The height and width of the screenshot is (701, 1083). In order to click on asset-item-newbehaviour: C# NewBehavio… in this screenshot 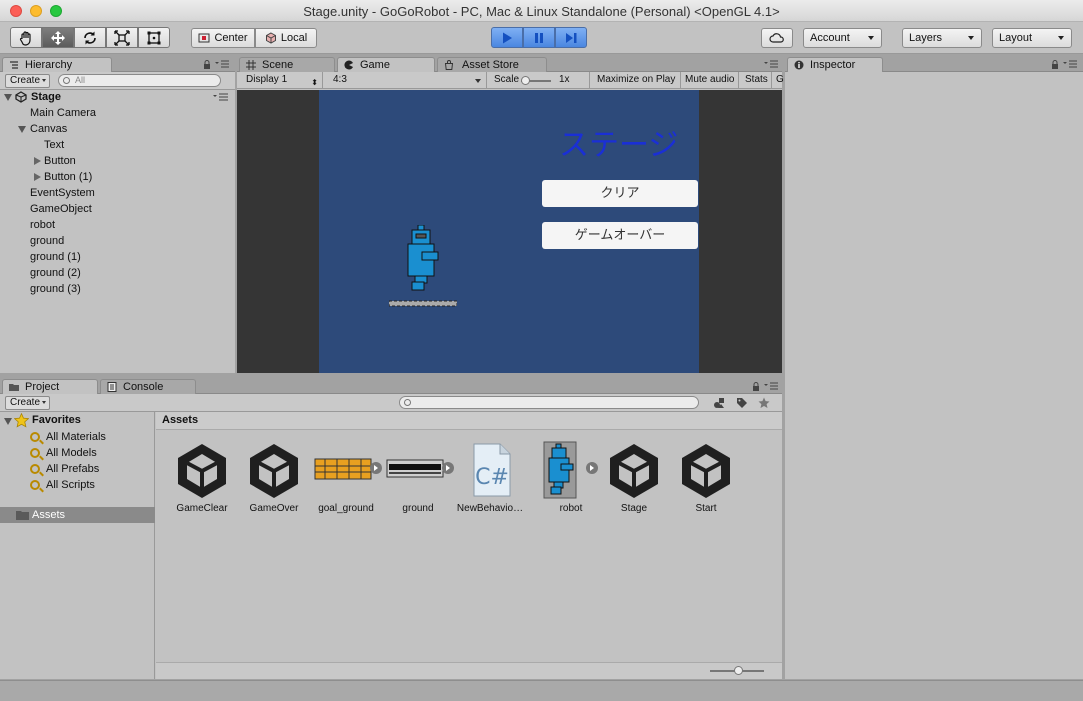, I will do `click(490, 480)`.